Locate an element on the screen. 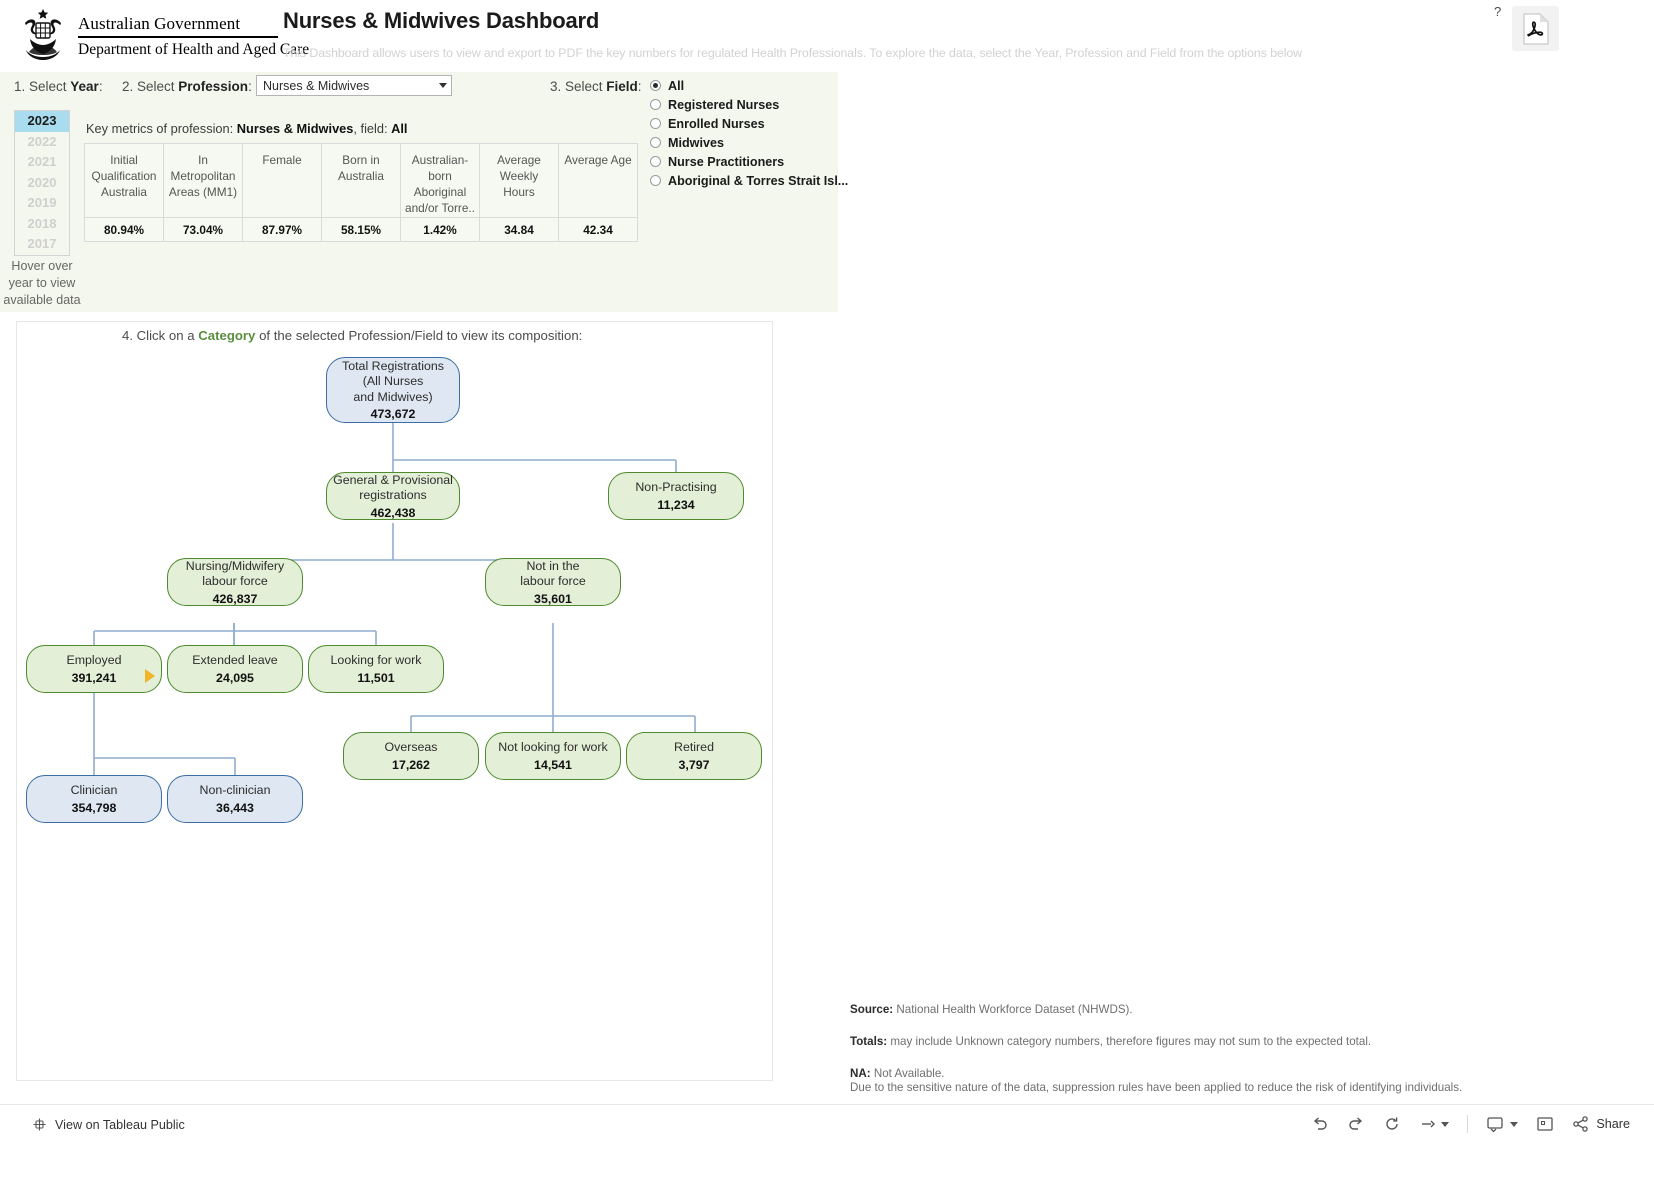  year-option-2018: 2018 is located at coordinates (42, 224).